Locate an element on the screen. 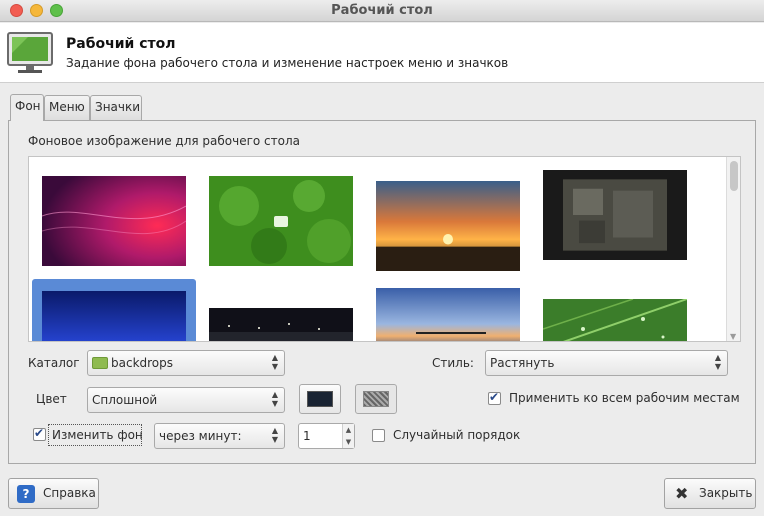  primary-color-swatch is located at coordinates (320, 399).